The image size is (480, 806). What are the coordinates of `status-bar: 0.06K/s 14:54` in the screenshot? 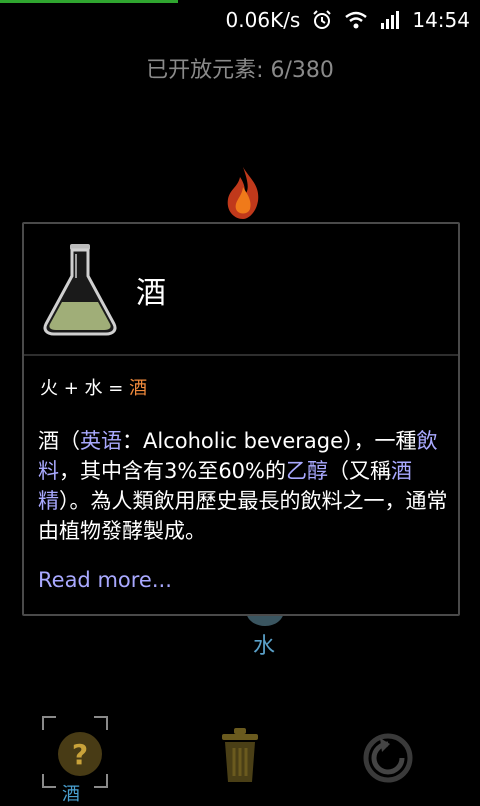 It's located at (240, 20).